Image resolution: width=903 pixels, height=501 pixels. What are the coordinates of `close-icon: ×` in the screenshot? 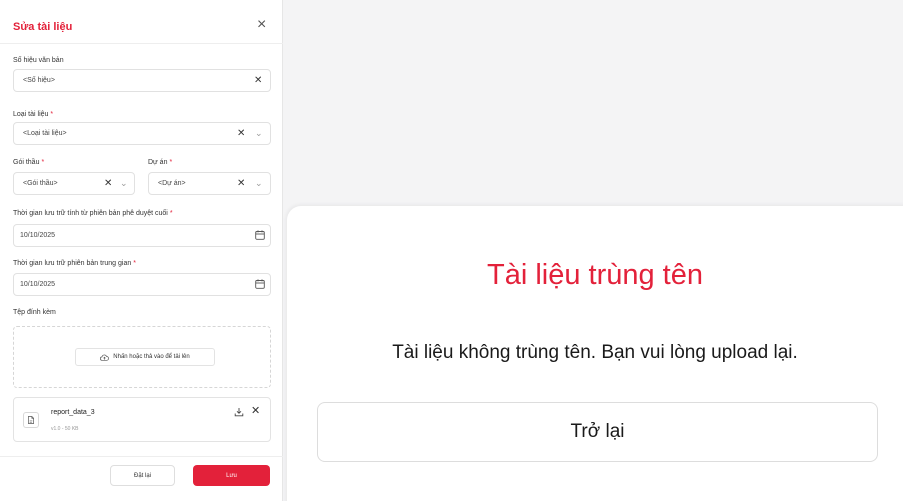 It's located at (261, 25).